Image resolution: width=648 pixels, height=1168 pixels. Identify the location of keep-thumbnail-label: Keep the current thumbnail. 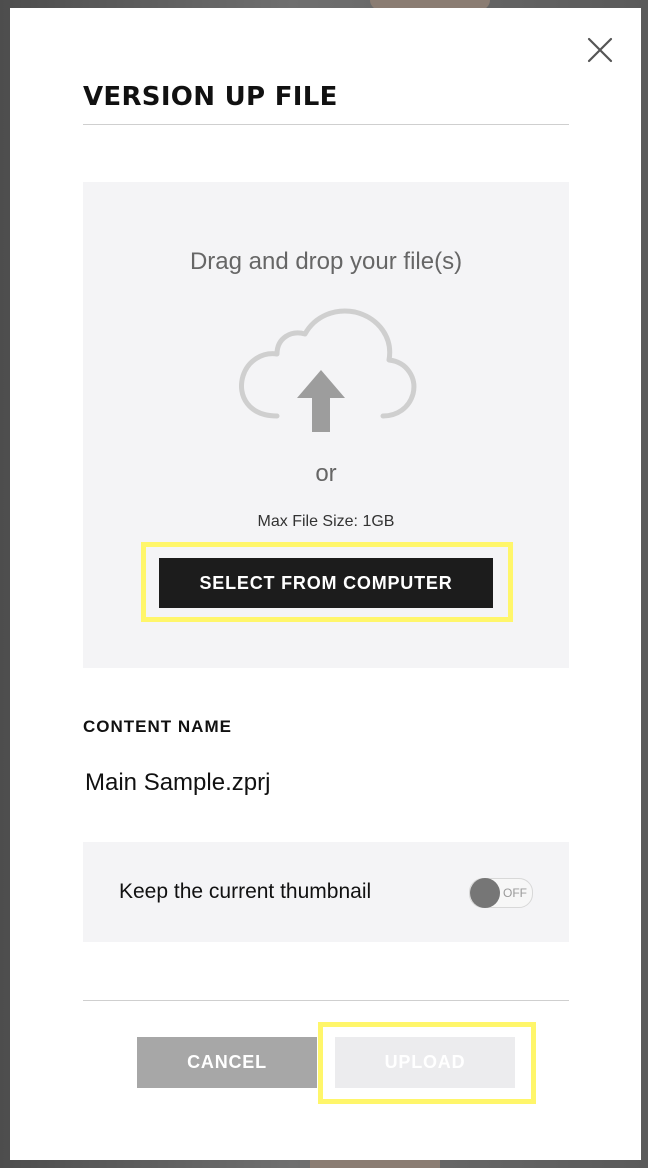
(245, 891).